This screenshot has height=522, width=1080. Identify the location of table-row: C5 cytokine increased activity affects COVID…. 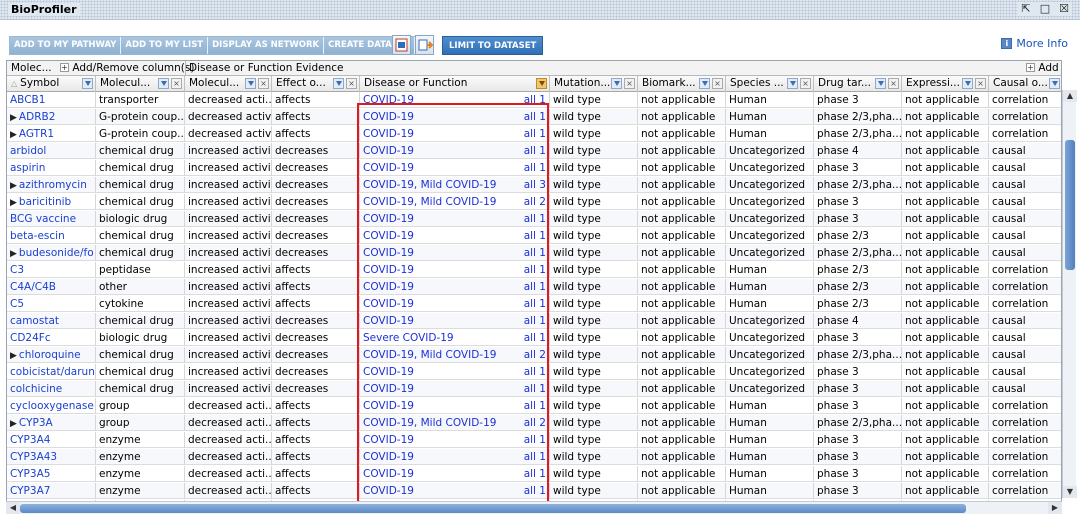
(534, 304).